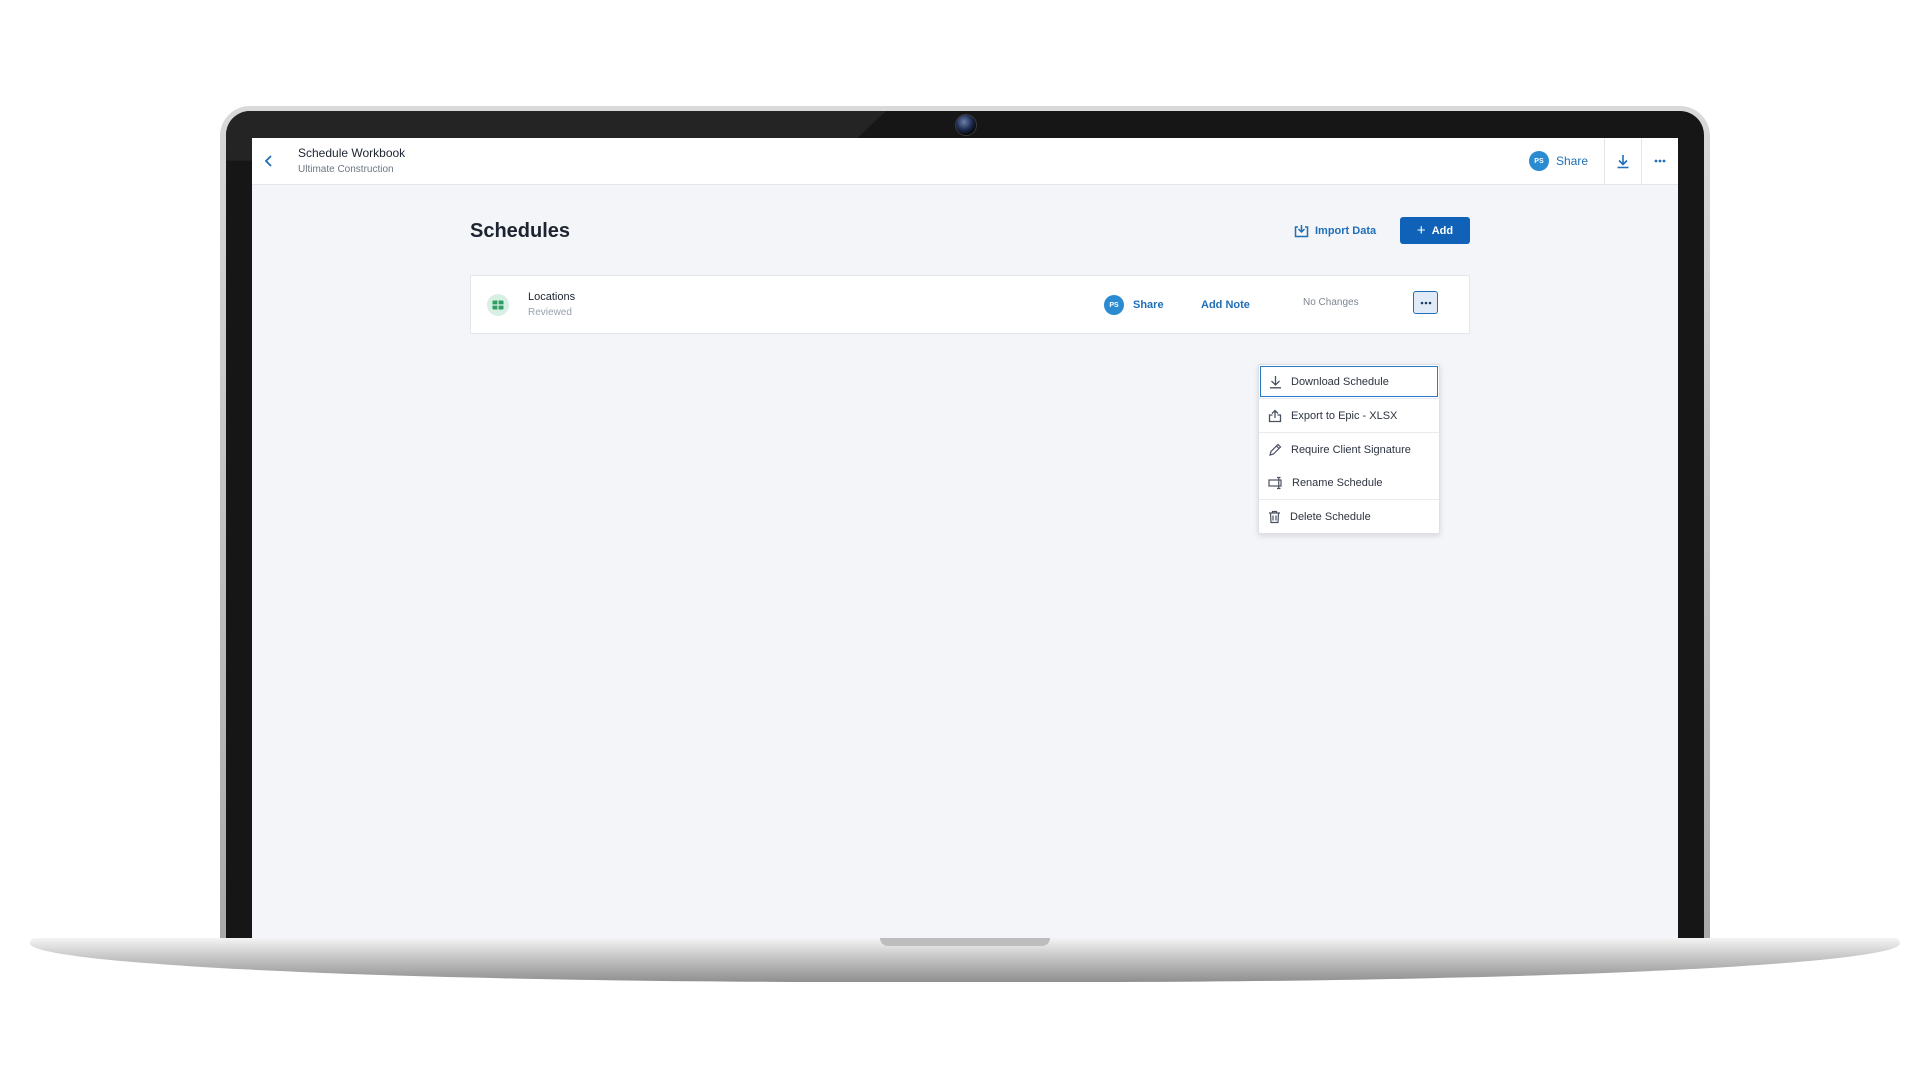 This screenshot has height=1080, width=1920. What do you see at coordinates (1340, 381) in the screenshot?
I see `menu-item-label: Download Schedule` at bounding box center [1340, 381].